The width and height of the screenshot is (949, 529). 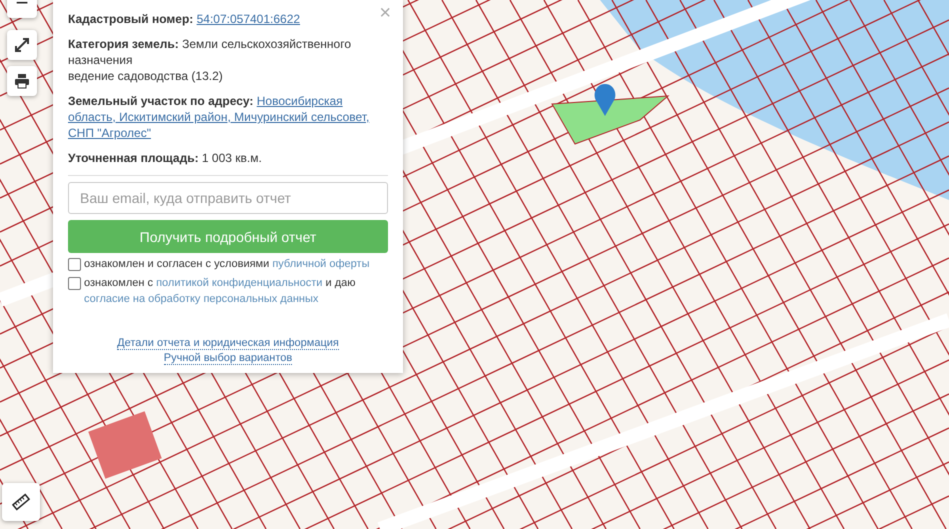 I want to click on print-button, so click(x=22, y=81).